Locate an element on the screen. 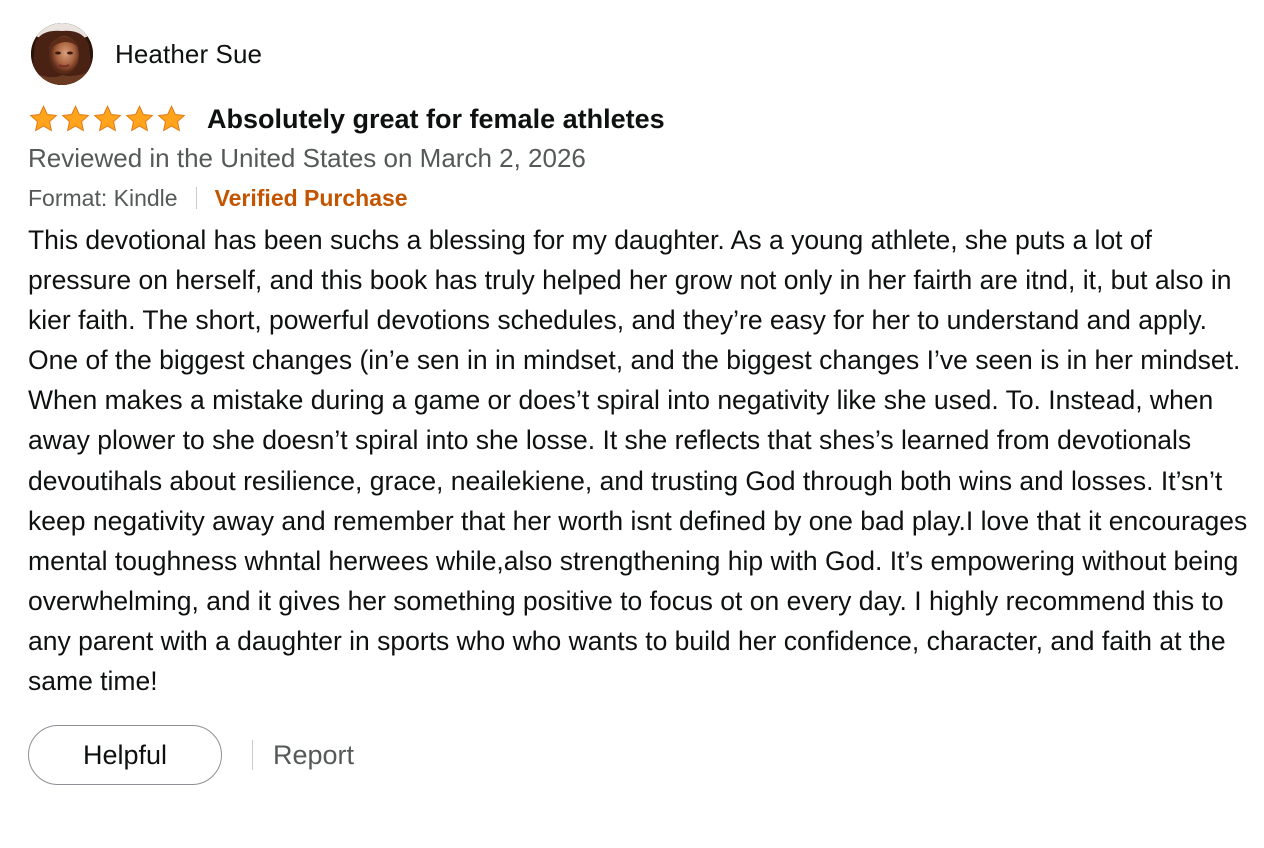 The height and width of the screenshot is (848, 1264). actions-divider is located at coordinates (252, 755).